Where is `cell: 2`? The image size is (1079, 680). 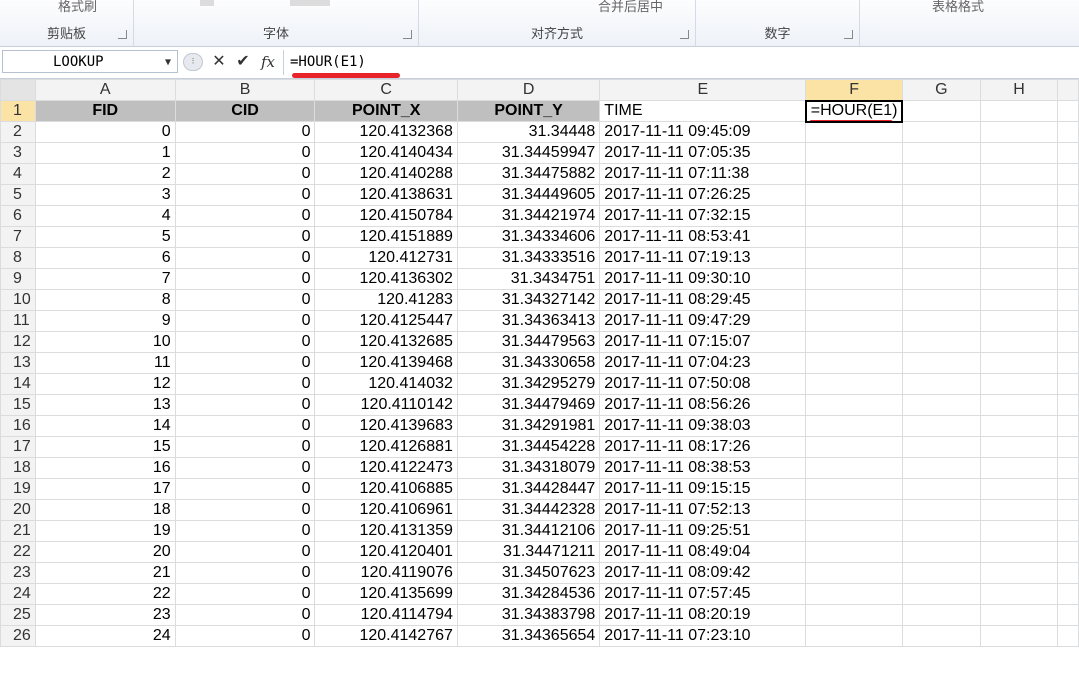 cell: 2 is located at coordinates (105, 174).